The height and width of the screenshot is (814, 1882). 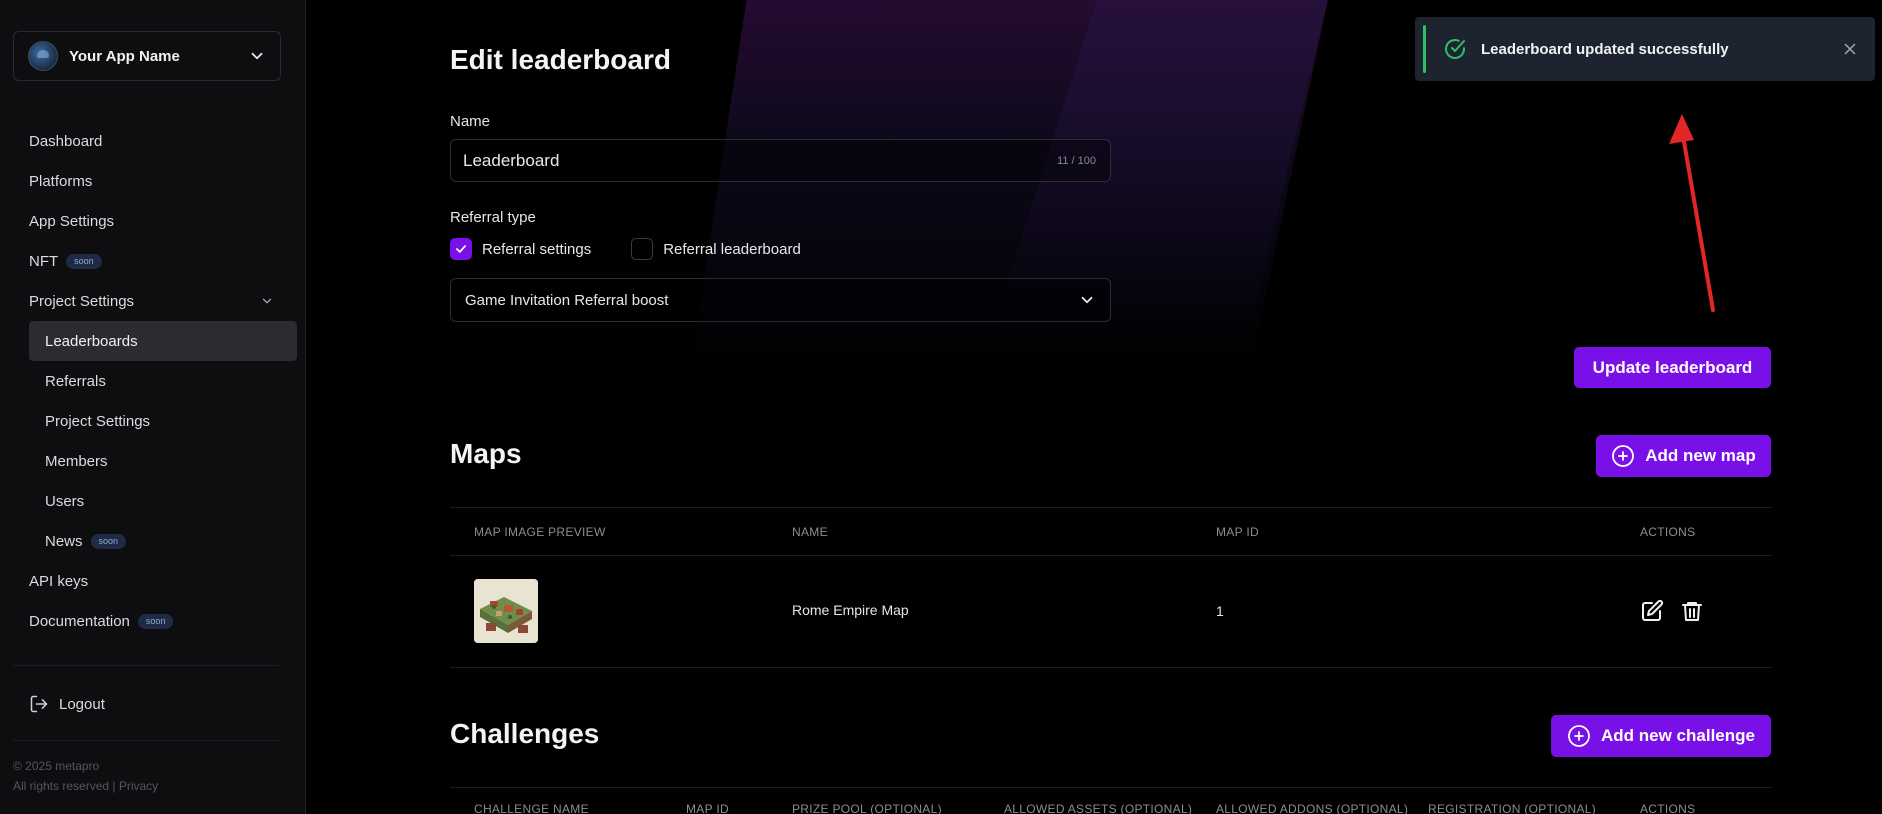 What do you see at coordinates (59, 581) in the screenshot?
I see `sidebar-item-label: API keys` at bounding box center [59, 581].